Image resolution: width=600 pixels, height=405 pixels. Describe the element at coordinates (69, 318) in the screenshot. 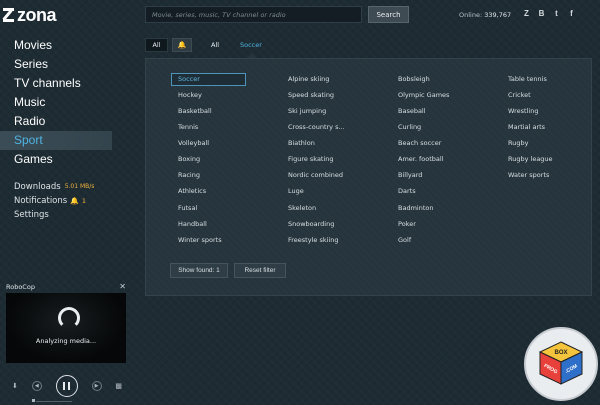

I see `loading-spinner-icon` at that location.